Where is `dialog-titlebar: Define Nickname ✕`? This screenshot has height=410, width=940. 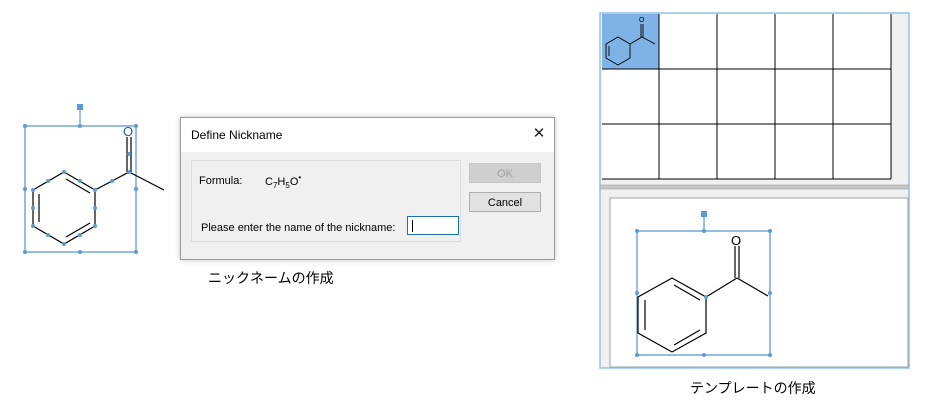
dialog-titlebar: Define Nickname ✕ is located at coordinates (367, 135).